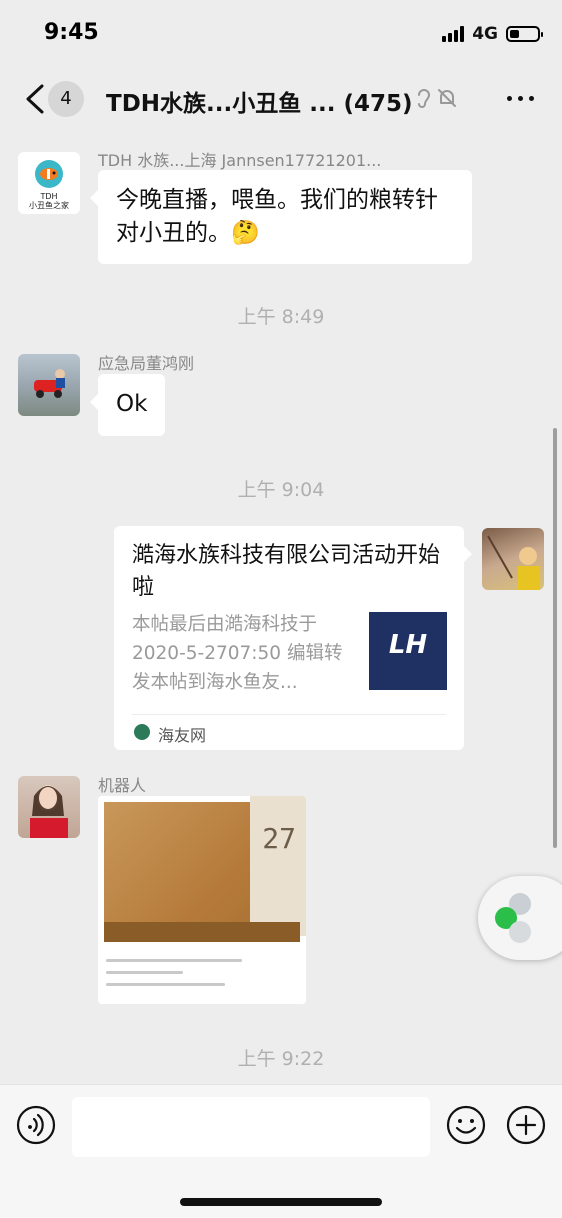 The width and height of the screenshot is (562, 1218). Describe the element at coordinates (485, 34) in the screenshot. I see `network-label: 4G` at that location.